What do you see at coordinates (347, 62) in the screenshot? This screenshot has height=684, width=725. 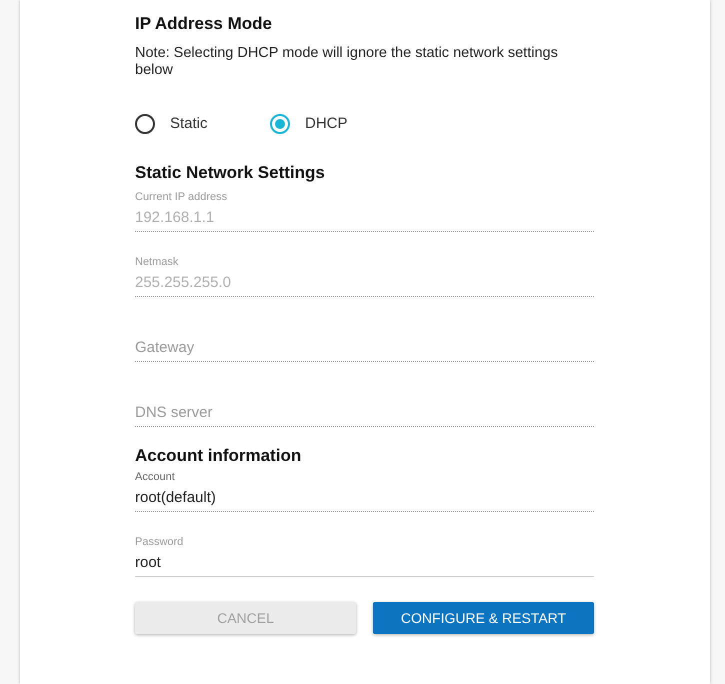 I see `note-text: Note: Selecting DHCP mode will ignore the static network settings below` at bounding box center [347, 62].